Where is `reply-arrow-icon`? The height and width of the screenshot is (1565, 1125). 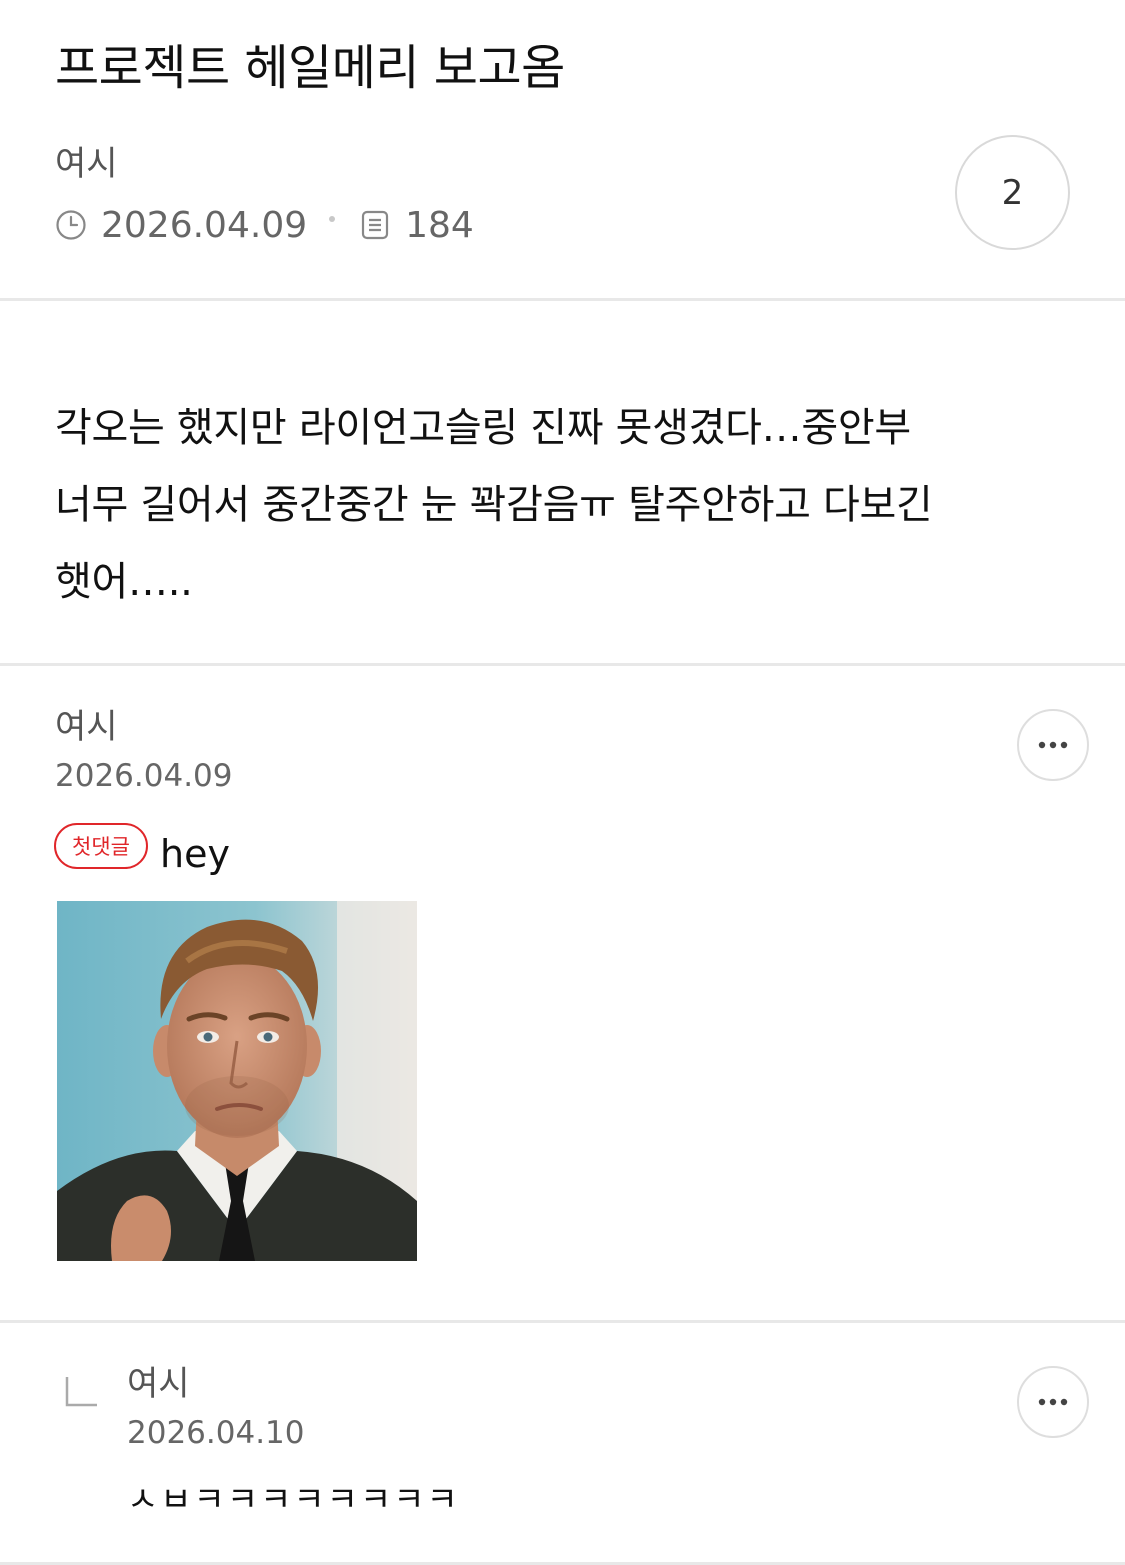
reply-arrow-icon is located at coordinates (81, 1392).